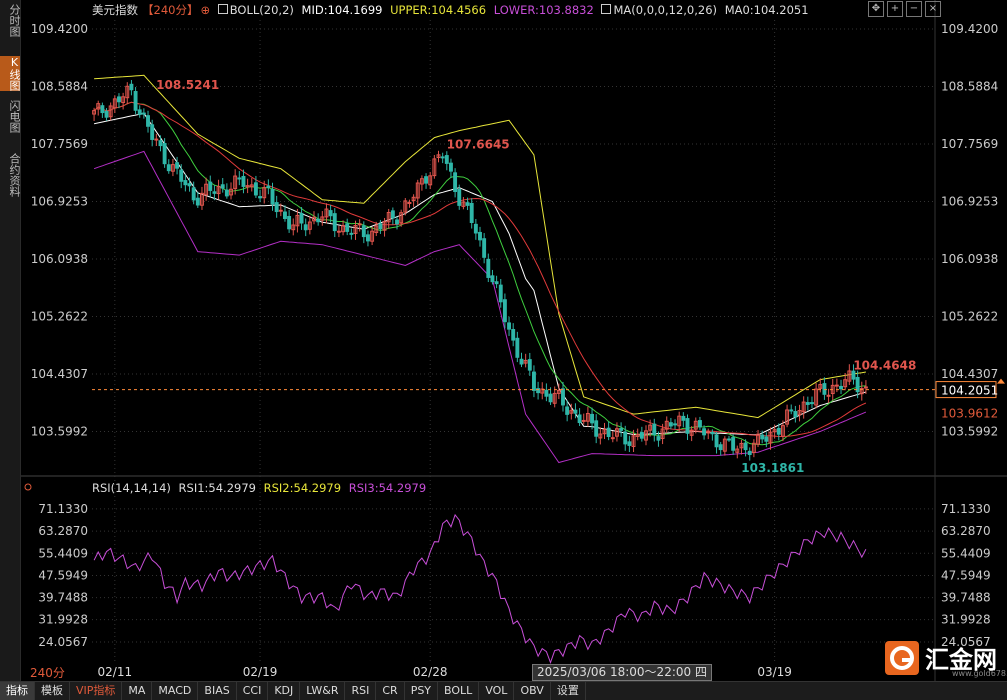 This screenshot has width=1007, height=700. Describe the element at coordinates (568, 691) in the screenshot. I see `indicator-tab: 设置` at that location.